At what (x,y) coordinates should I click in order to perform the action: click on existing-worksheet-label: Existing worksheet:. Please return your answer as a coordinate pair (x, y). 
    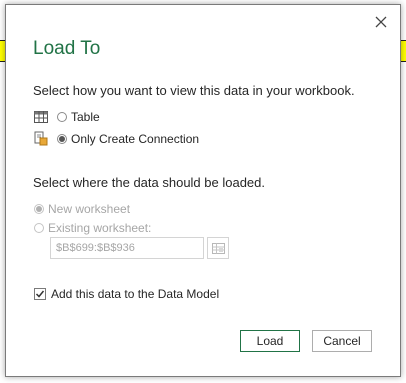
    Looking at the image, I should click on (100, 228).